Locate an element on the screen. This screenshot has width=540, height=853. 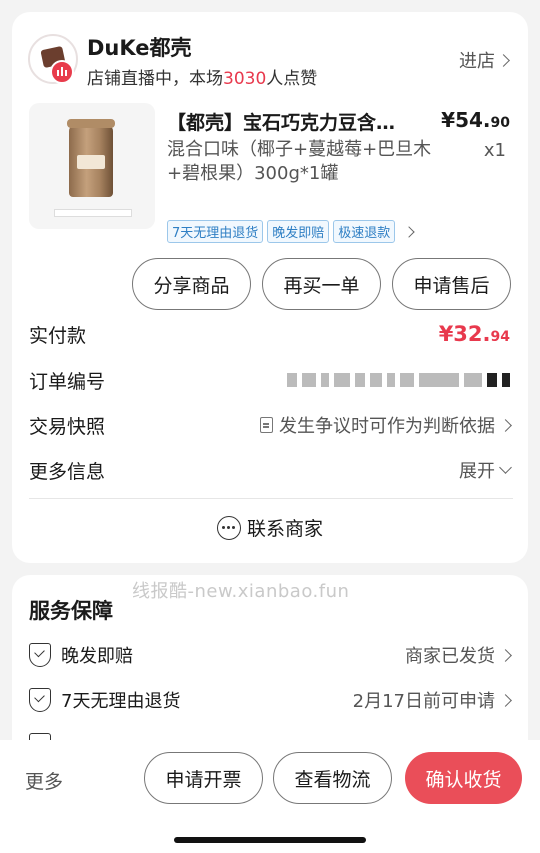
paid-amount: ¥32.94 is located at coordinates (474, 334).